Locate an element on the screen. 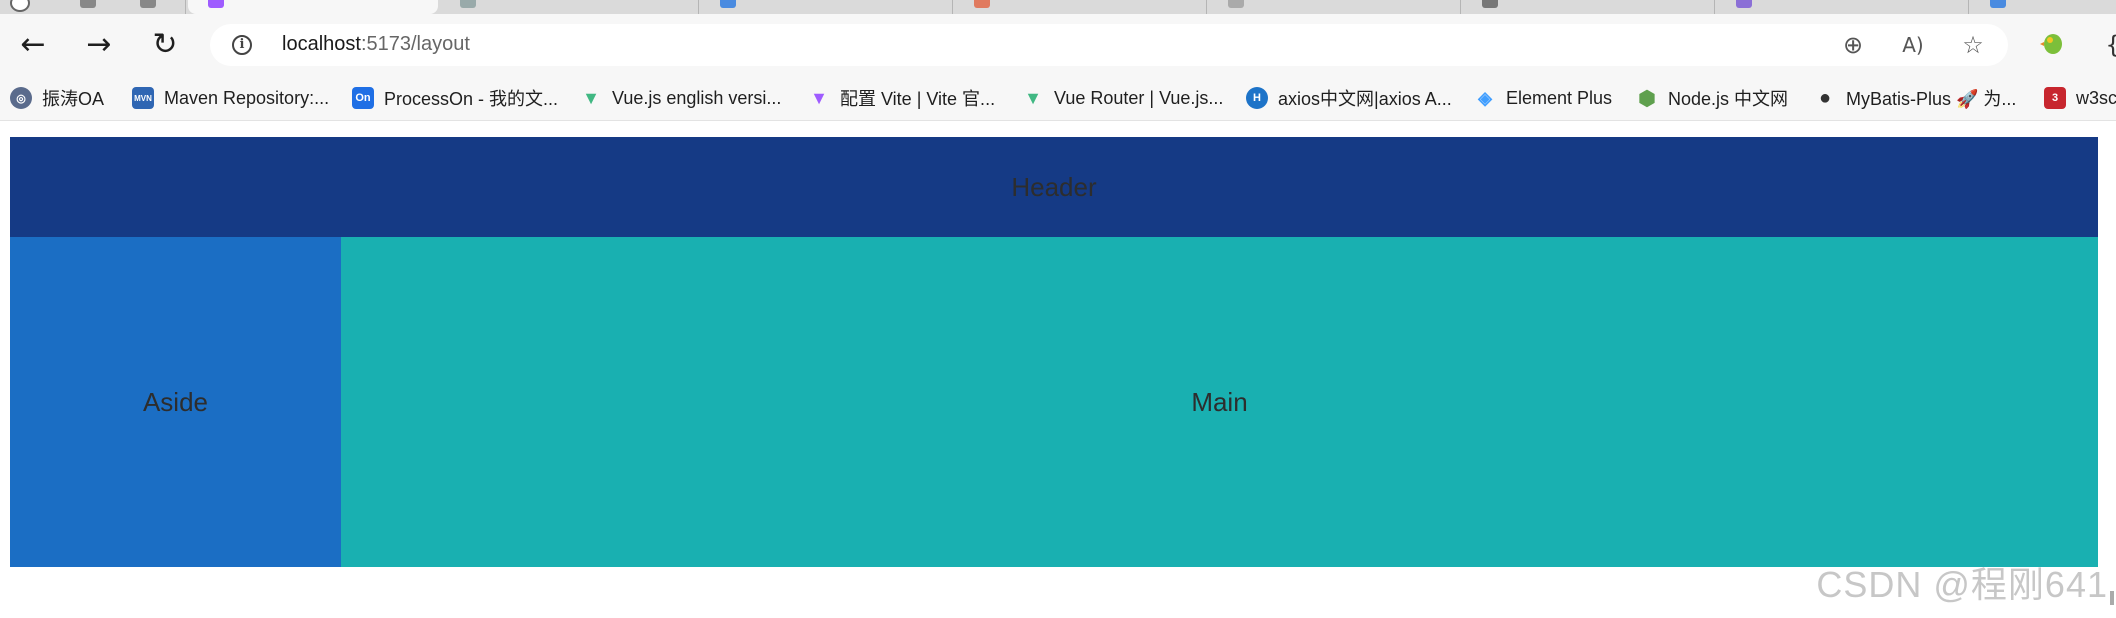 The image size is (2116, 618). watermark: CSDN @程刚641 is located at coordinates (1962, 584).